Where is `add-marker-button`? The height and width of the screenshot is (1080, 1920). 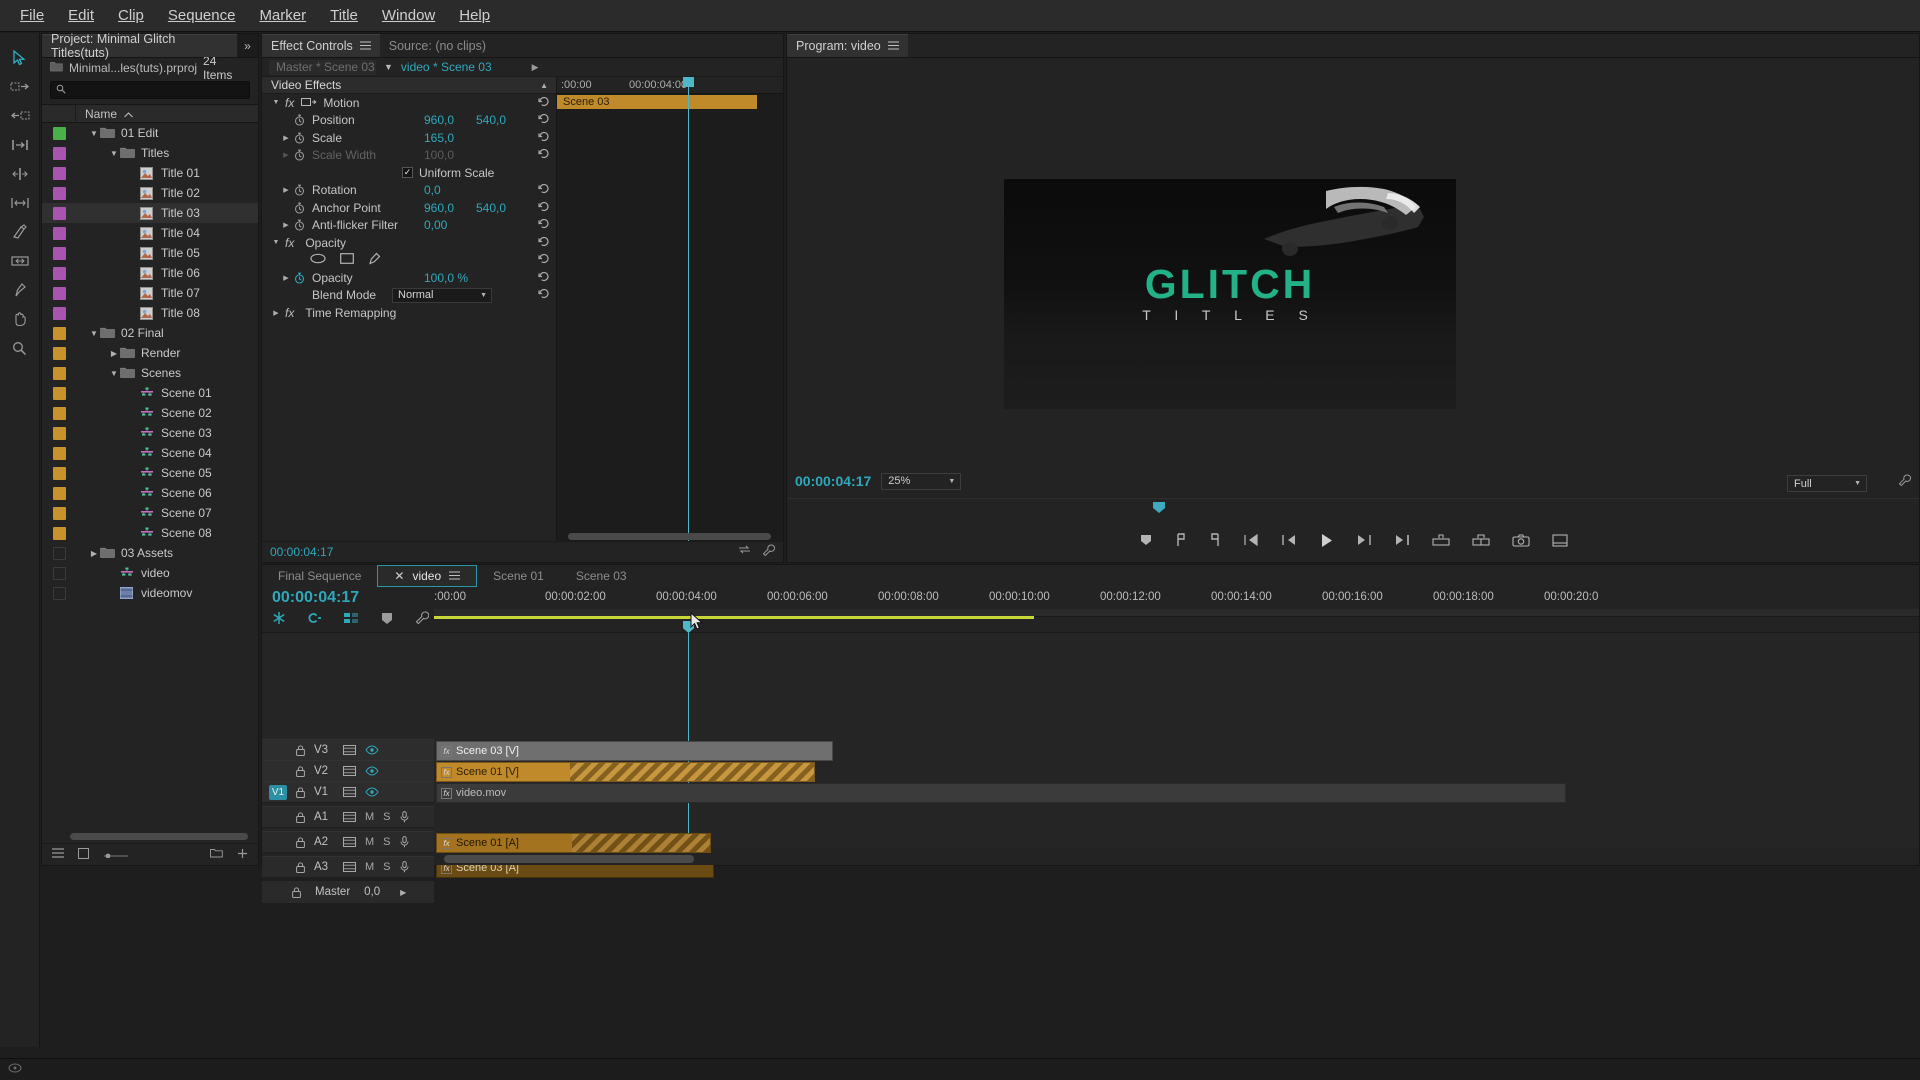 add-marker-button is located at coordinates (1146, 540).